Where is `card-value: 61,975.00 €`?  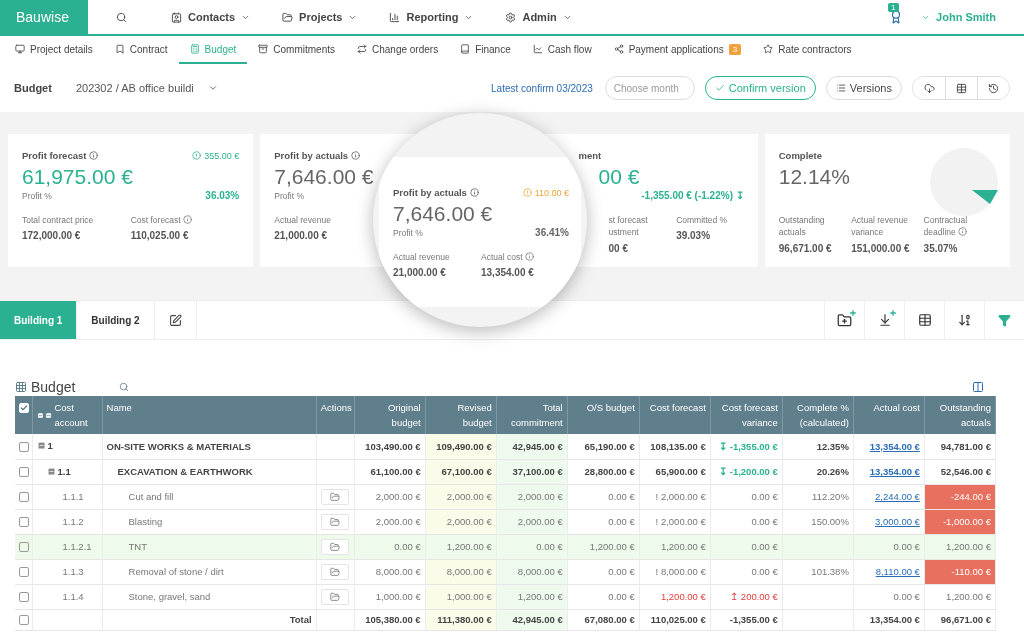 card-value: 61,975.00 € is located at coordinates (77, 177).